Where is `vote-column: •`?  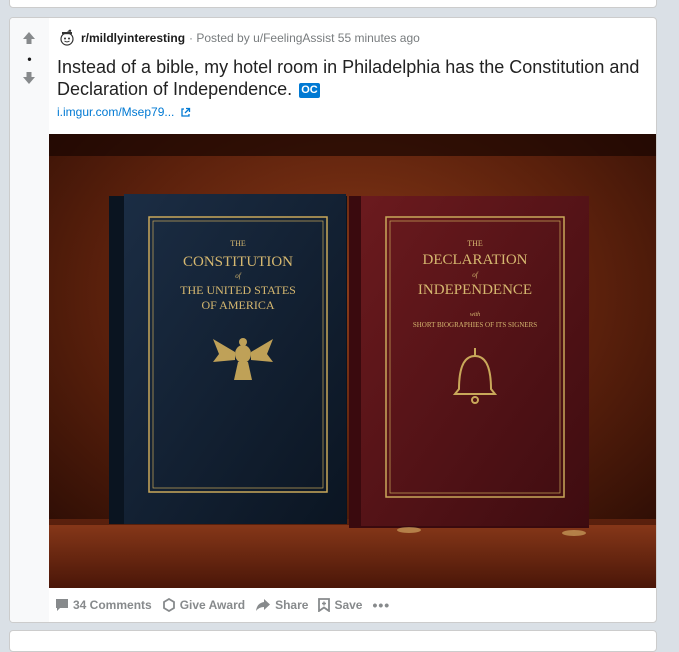
vote-column: • is located at coordinates (29, 320).